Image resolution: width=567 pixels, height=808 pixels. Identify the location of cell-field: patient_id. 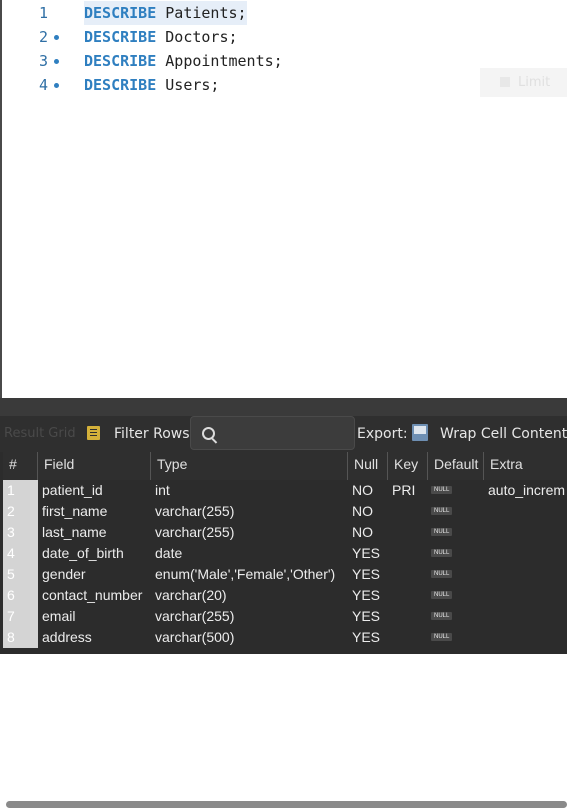
(72, 490).